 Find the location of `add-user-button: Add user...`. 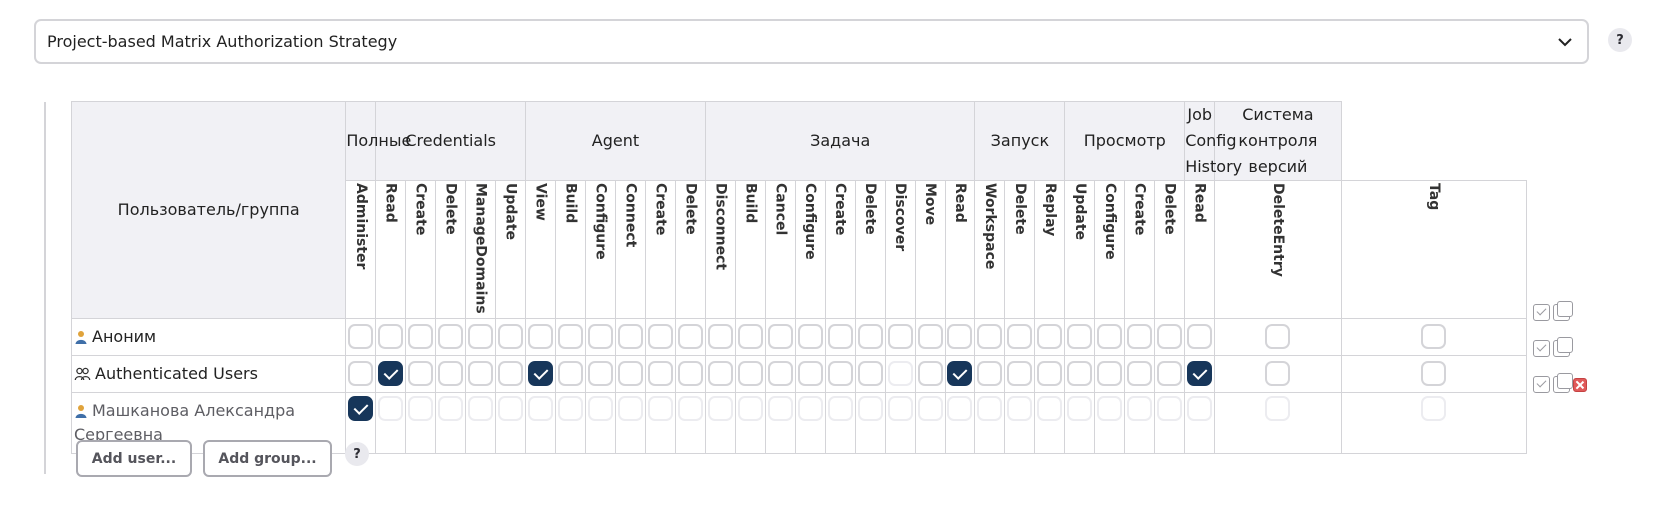

add-user-button: Add user... is located at coordinates (134, 458).